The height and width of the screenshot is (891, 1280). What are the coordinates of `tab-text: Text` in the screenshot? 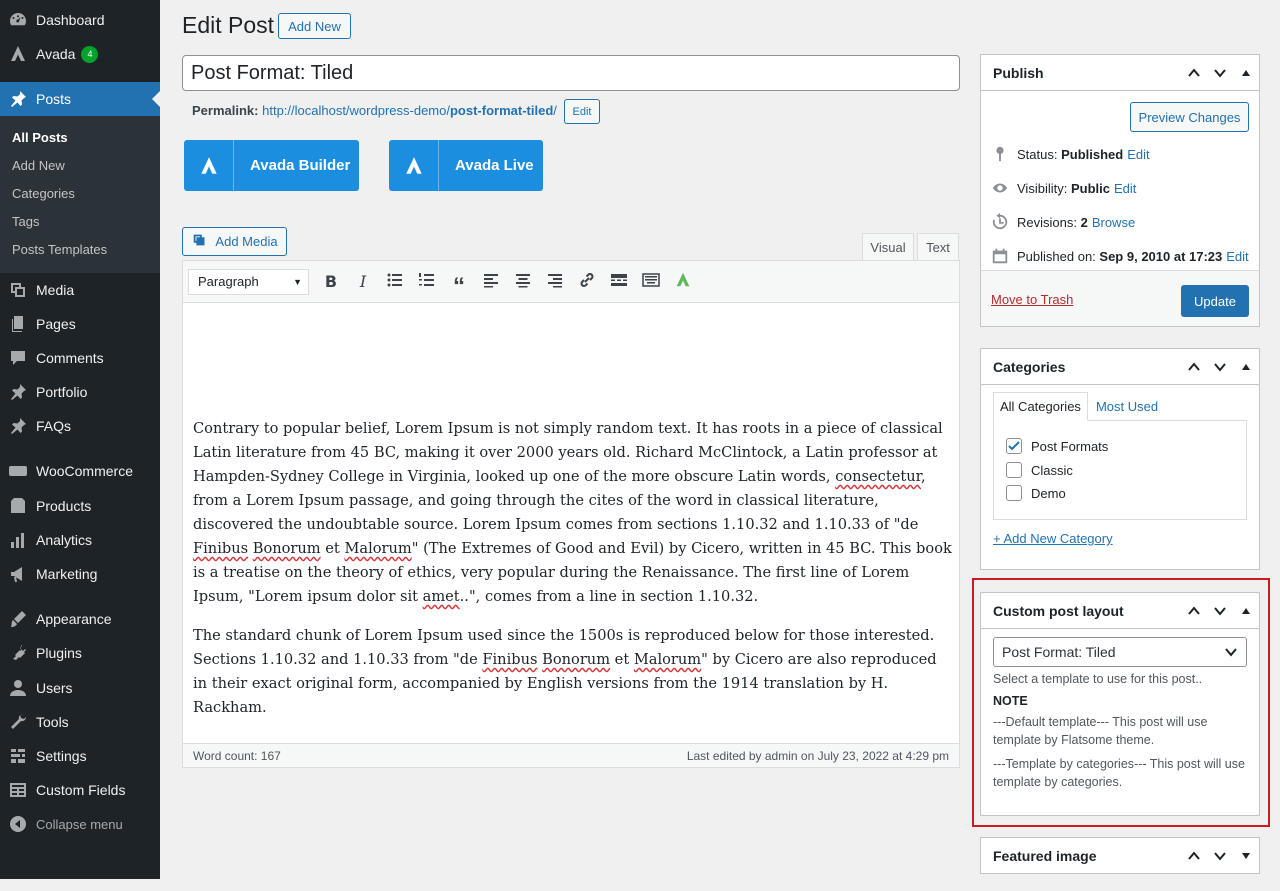 It's located at (938, 247).